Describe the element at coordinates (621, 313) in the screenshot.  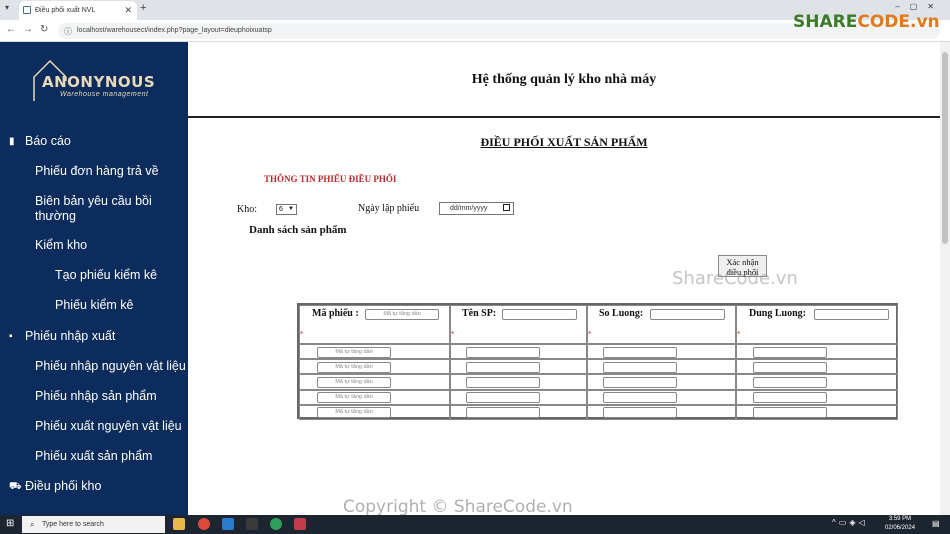
I see `column-header: So Luong:` at that location.